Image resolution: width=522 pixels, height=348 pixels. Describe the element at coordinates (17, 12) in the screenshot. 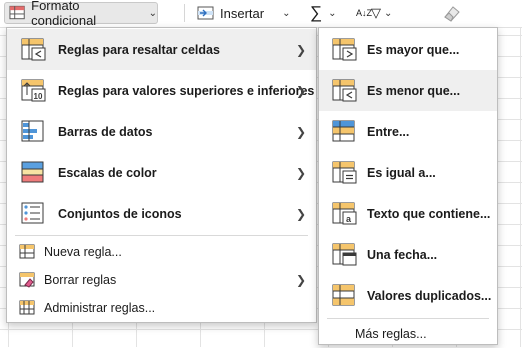

I see `conditional-format-icon` at that location.